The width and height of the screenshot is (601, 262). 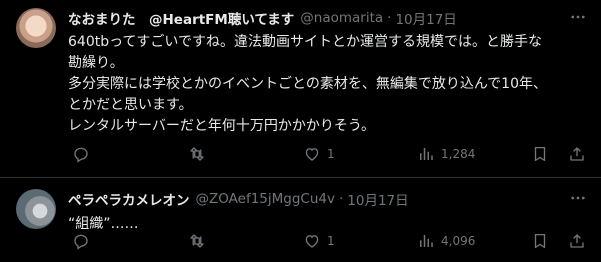 I want to click on user-handle: @naomarita, so click(x=341, y=18).